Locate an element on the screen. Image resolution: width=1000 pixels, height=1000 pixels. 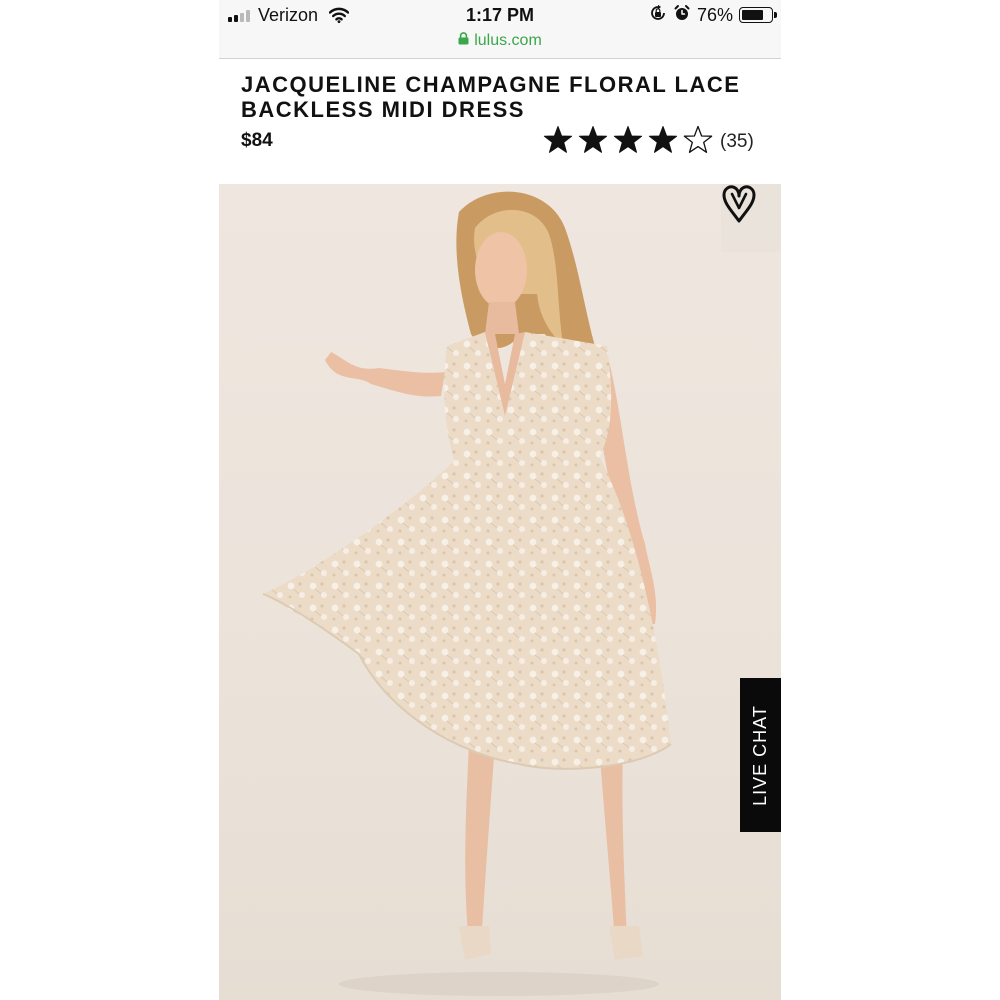
live-chat-button: LIVE CHAT is located at coordinates (760, 755).